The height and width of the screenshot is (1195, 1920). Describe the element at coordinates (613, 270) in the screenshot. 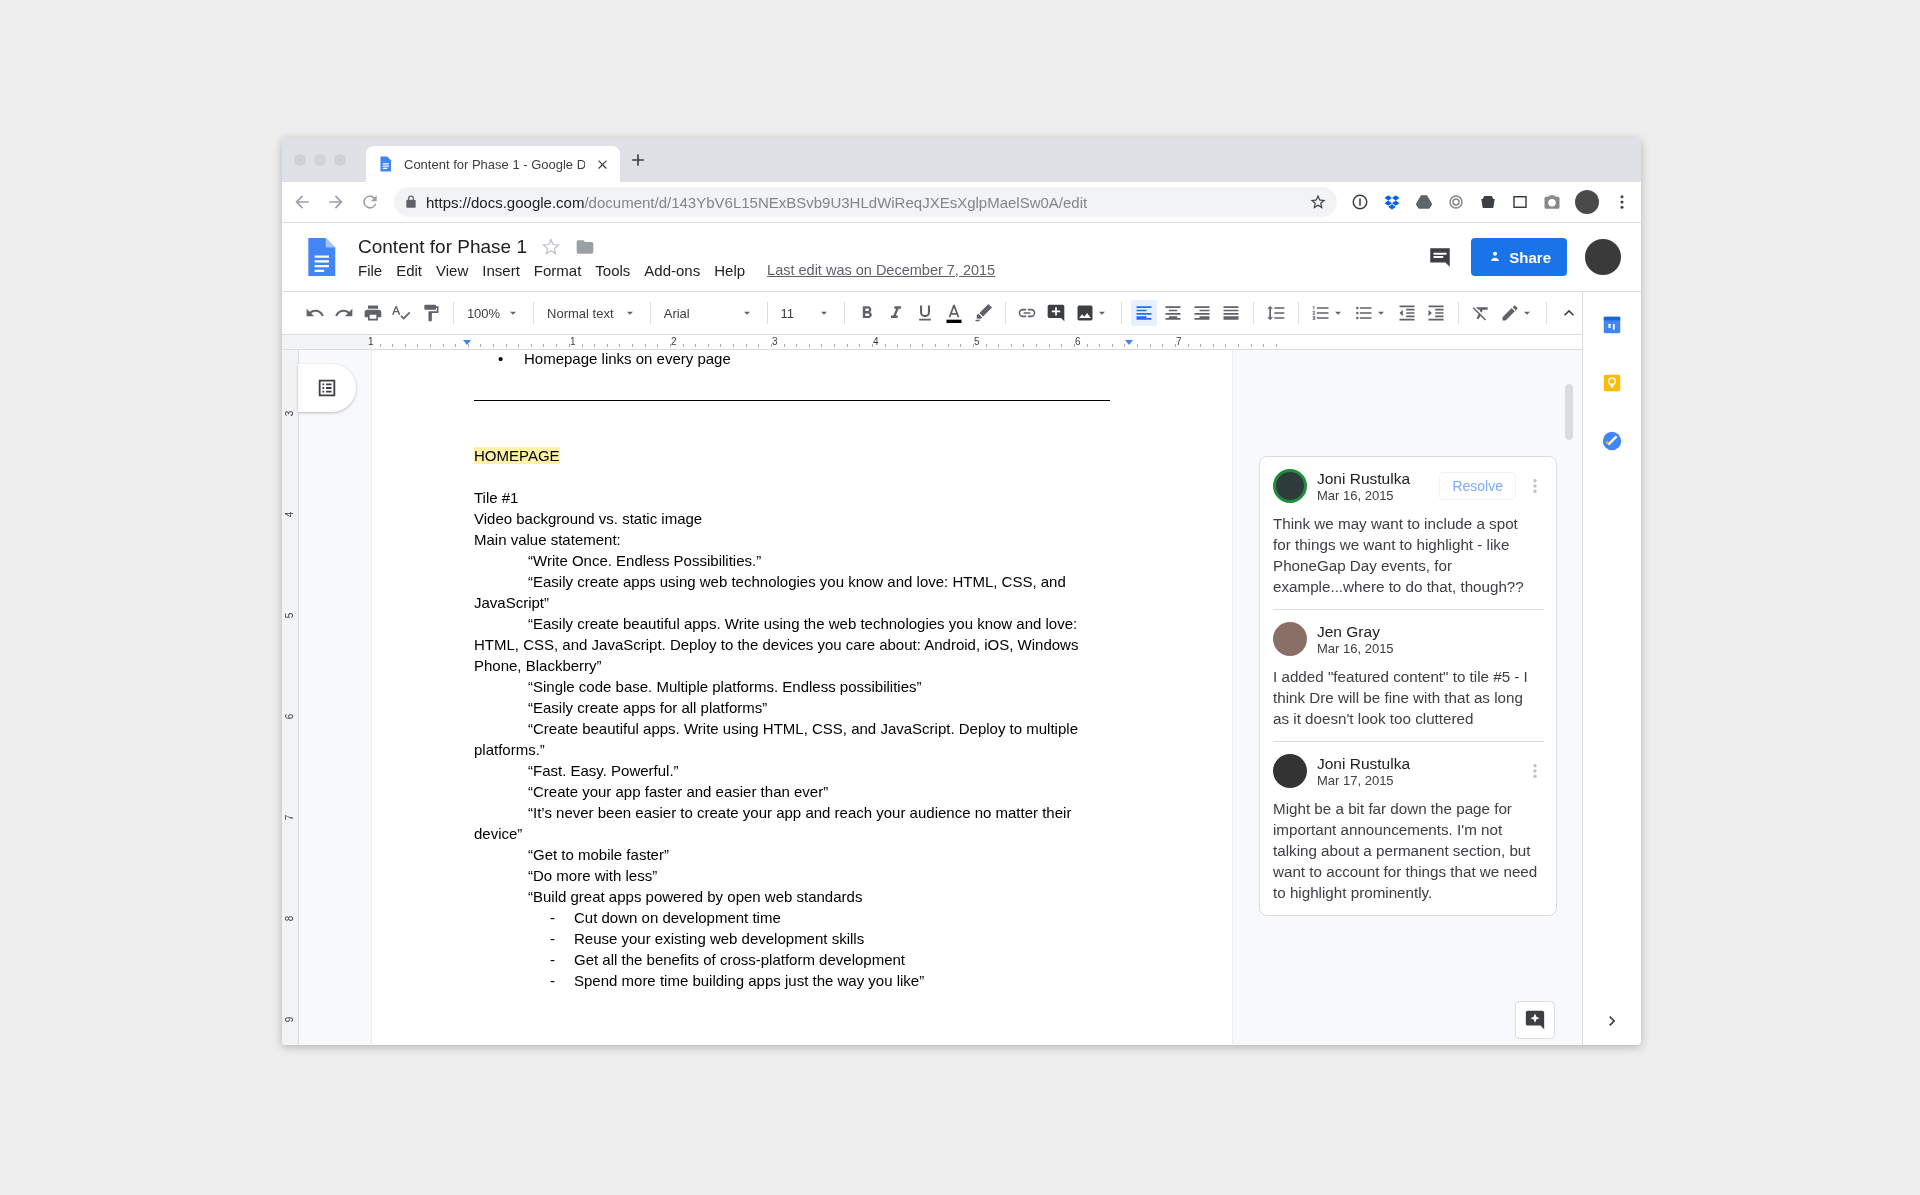

I see `menu-item: Tools` at that location.